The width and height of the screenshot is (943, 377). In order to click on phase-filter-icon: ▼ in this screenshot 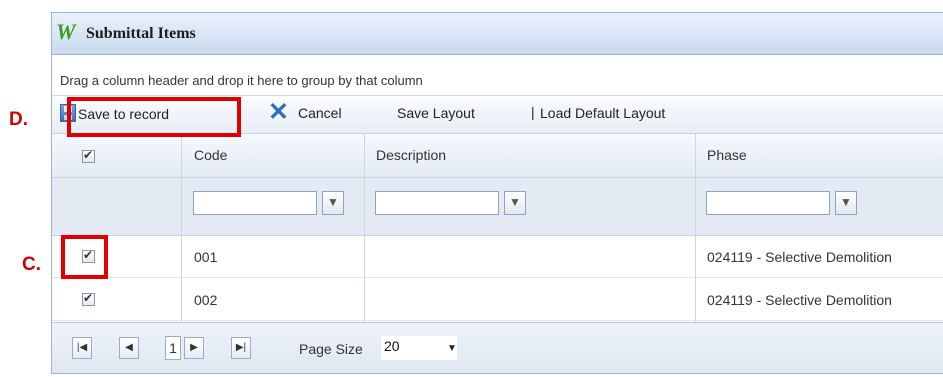, I will do `click(846, 203)`.